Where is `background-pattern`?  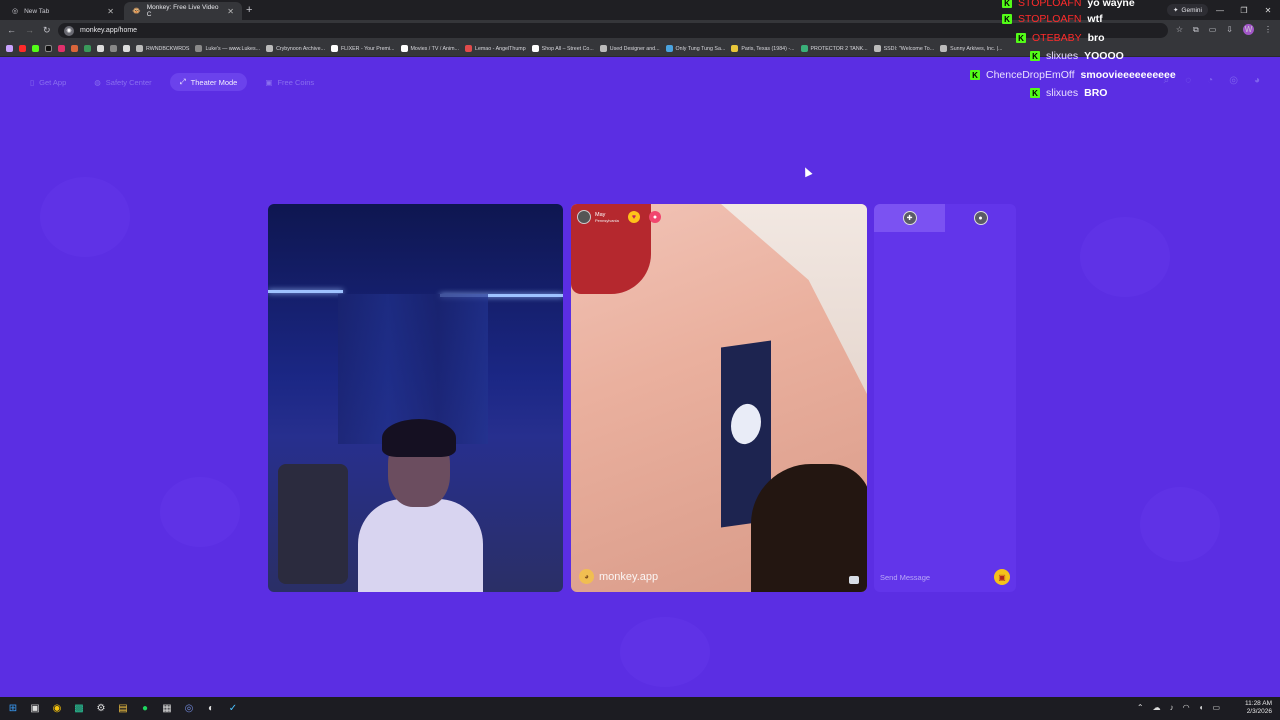 background-pattern is located at coordinates (200, 512).